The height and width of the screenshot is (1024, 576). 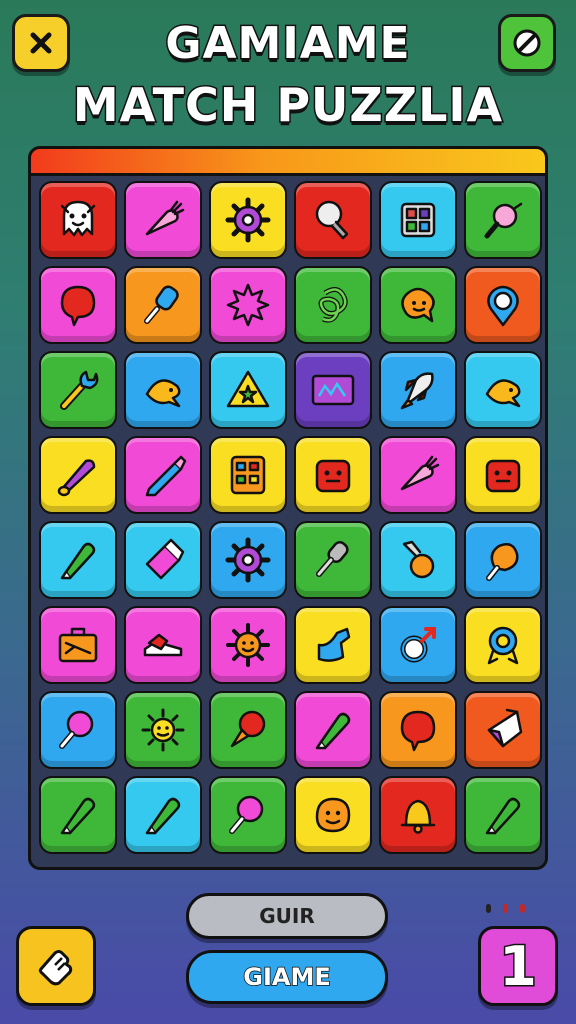 I want to click on screen-icon, so click(x=333, y=390).